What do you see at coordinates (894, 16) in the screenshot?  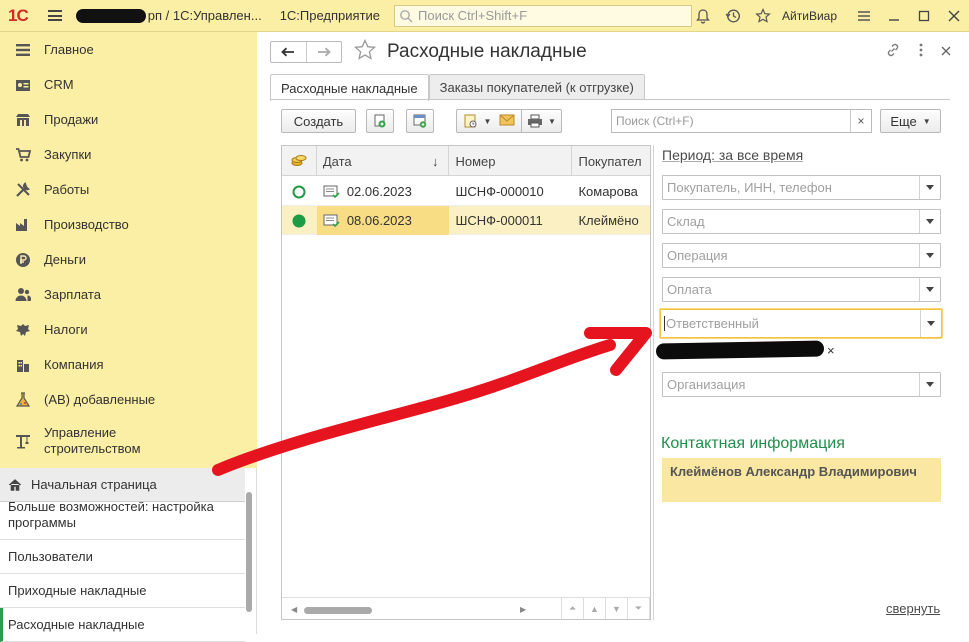 I see `minimize-icon` at bounding box center [894, 16].